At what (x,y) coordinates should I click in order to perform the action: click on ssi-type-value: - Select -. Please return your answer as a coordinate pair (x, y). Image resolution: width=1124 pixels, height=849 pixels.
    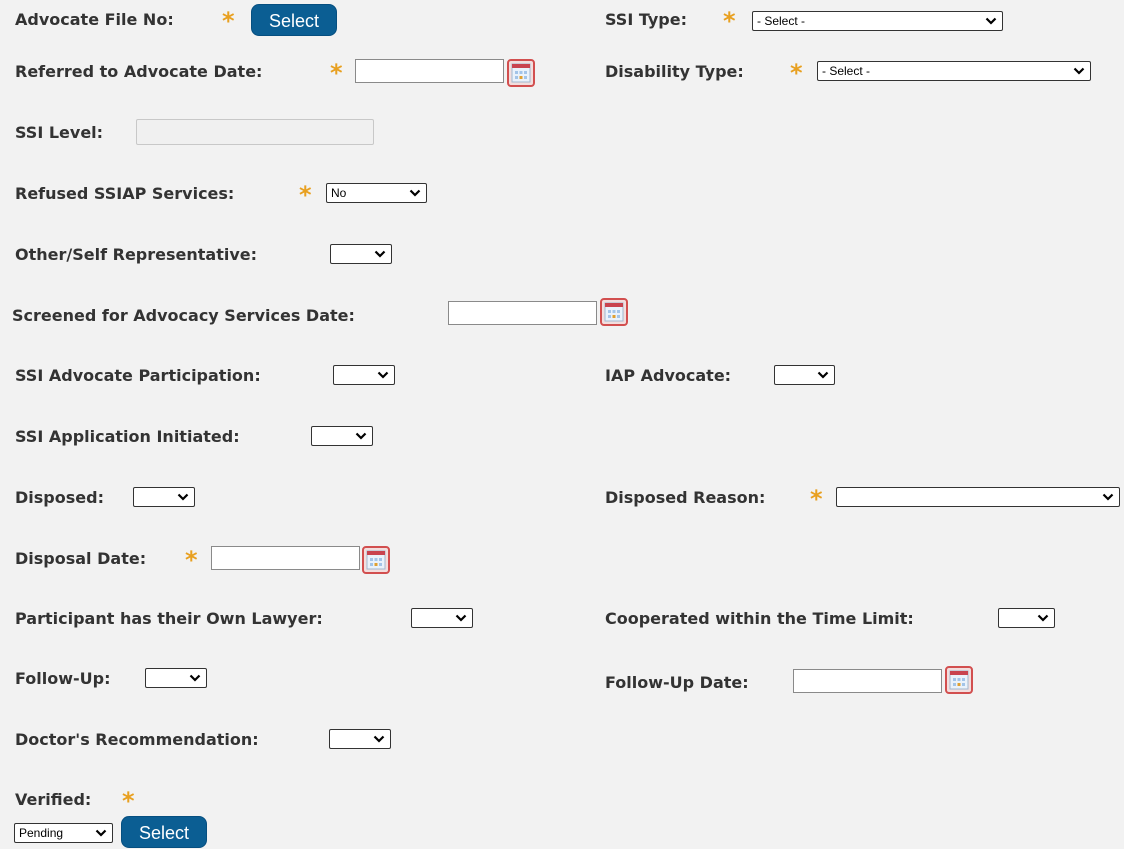
    Looking at the image, I should click on (781, 21).